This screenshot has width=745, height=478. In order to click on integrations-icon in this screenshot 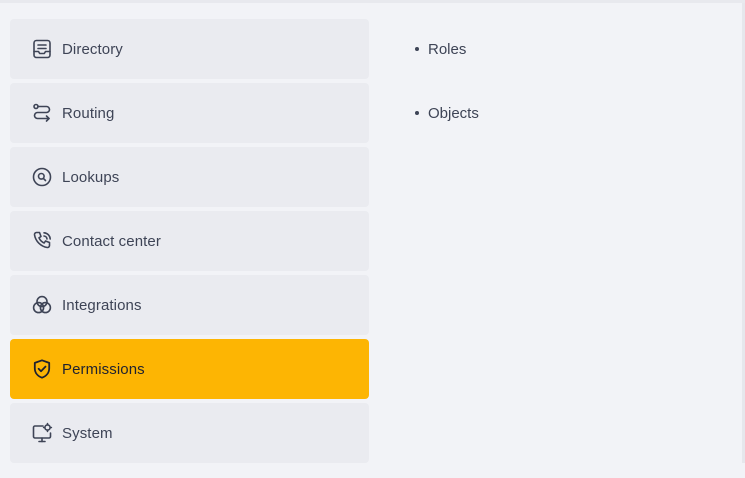, I will do `click(42, 305)`.